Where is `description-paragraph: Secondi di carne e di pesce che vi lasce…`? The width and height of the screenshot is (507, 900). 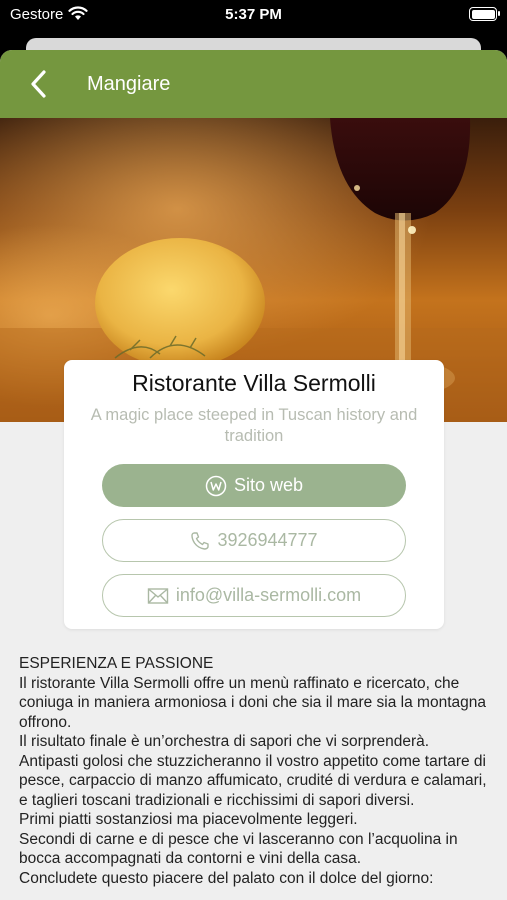
description-paragraph: Secondi di carne e di pesce che vi lasce… is located at coordinates (238, 849).